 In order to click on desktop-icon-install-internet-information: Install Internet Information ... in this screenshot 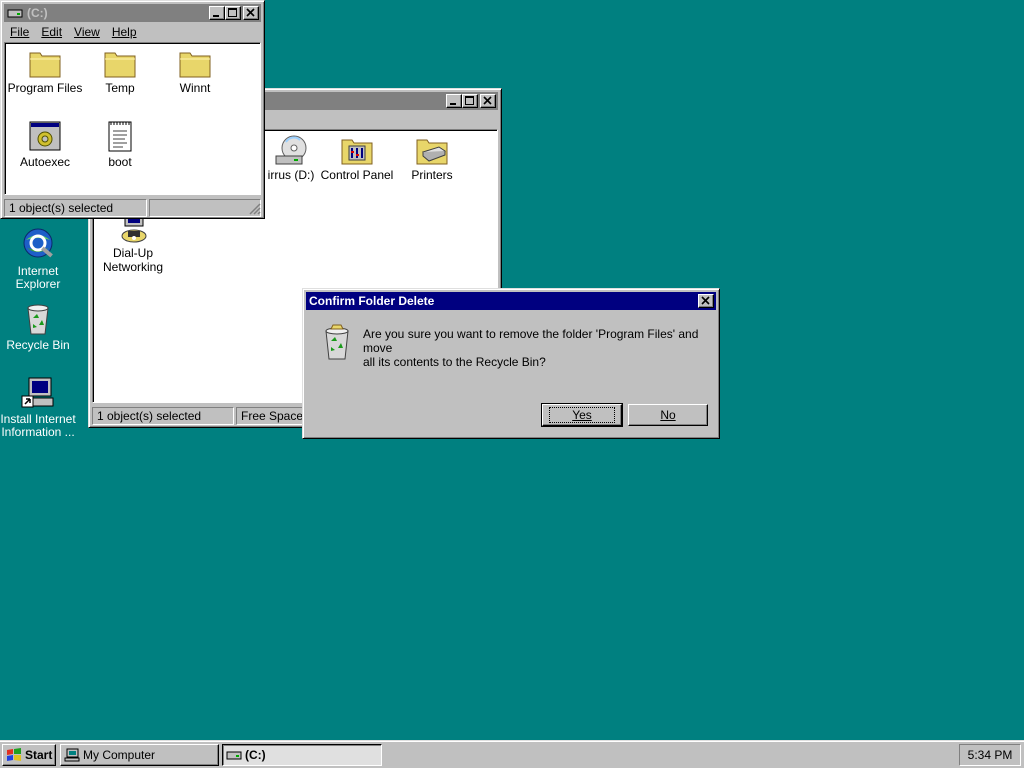, I will do `click(38, 407)`.